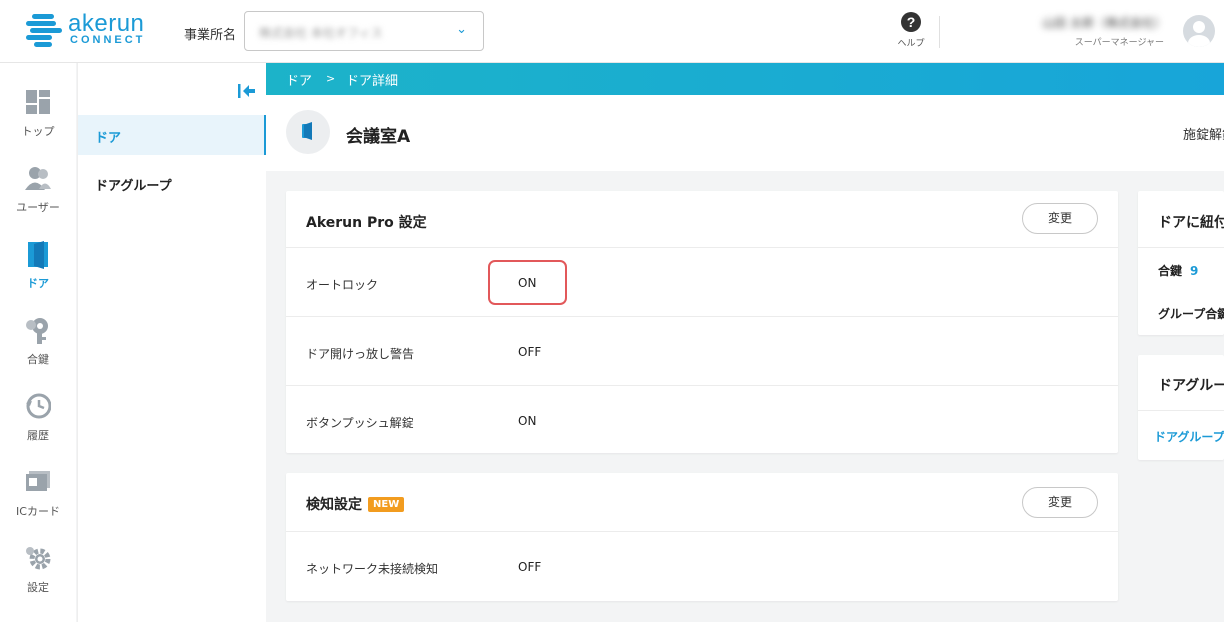  What do you see at coordinates (38, 102) in the screenshot?
I see `dashboard-icon` at bounding box center [38, 102].